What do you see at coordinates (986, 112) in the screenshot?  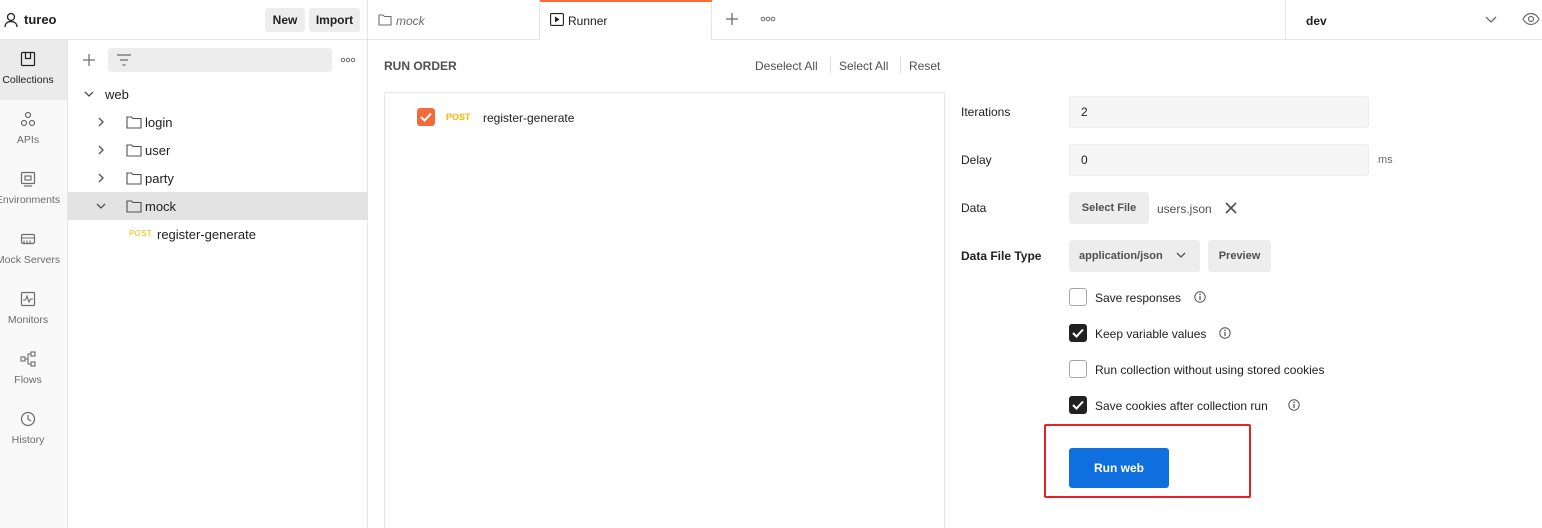 I see `iterations-label: Iterations` at bounding box center [986, 112].